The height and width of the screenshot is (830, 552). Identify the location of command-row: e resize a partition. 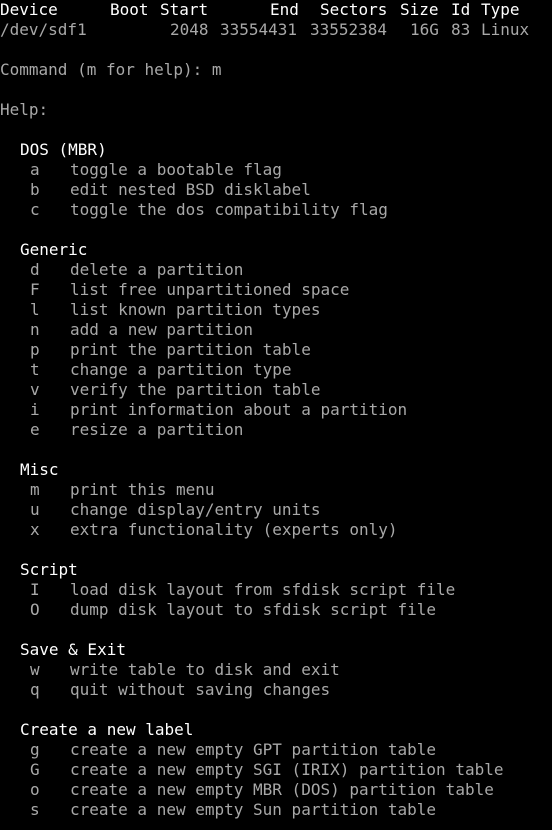
(276, 430).